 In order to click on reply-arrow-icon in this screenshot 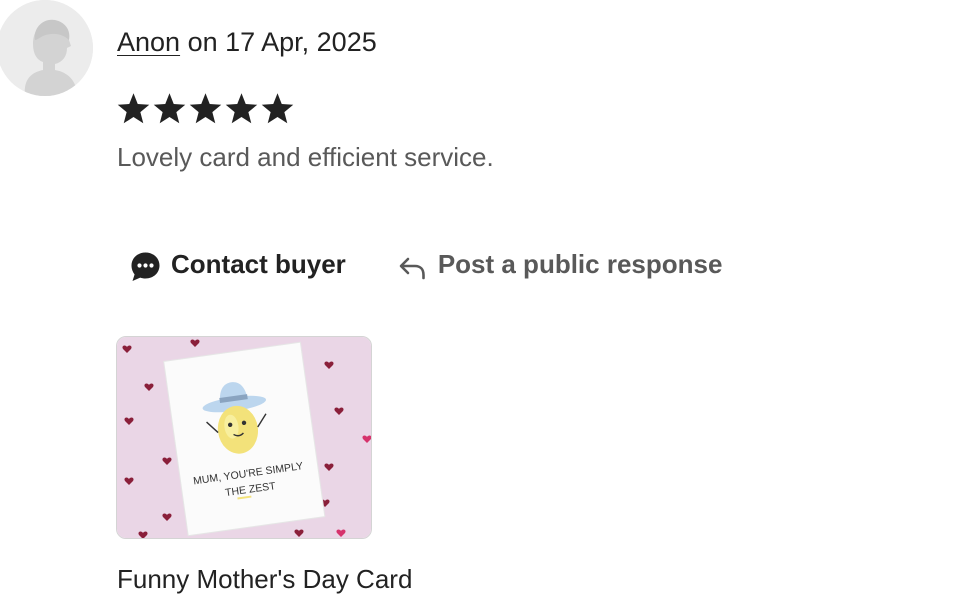, I will do `click(412, 268)`.